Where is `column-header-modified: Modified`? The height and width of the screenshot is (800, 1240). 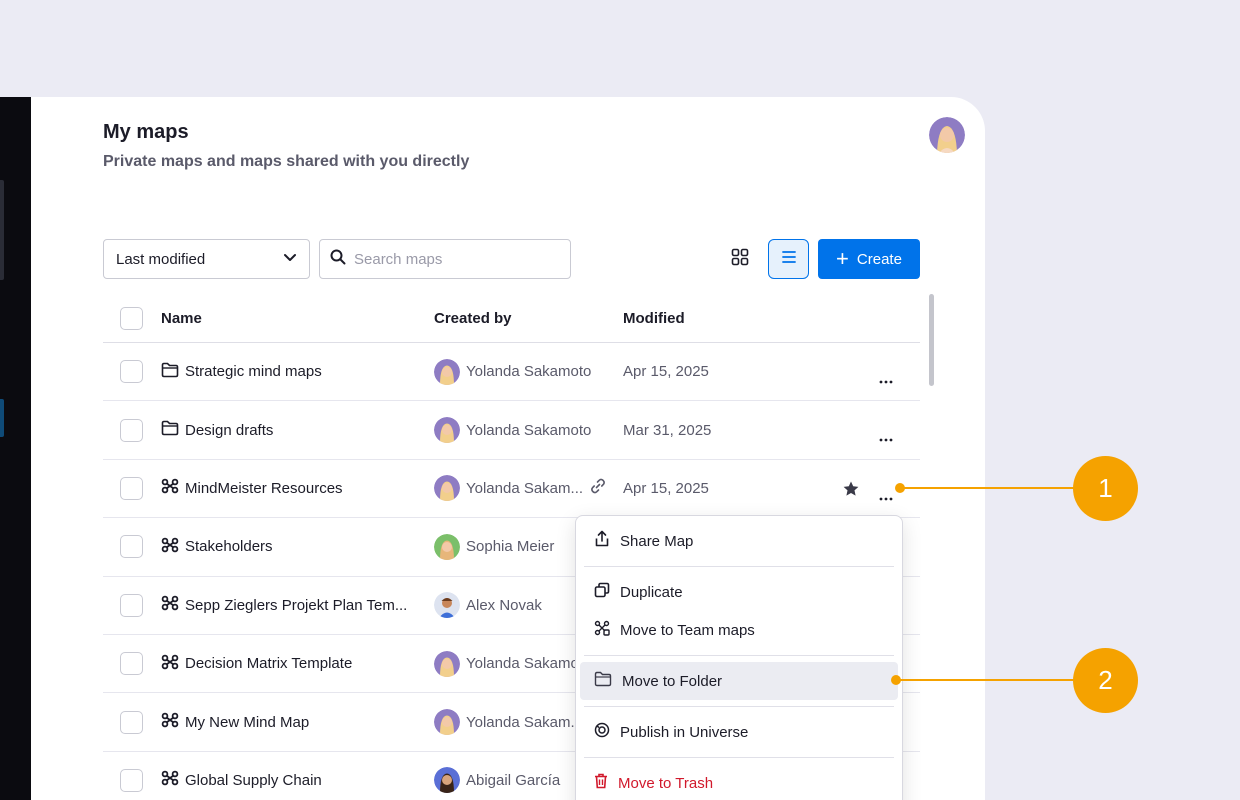
column-header-modified: Modified is located at coordinates (703, 318).